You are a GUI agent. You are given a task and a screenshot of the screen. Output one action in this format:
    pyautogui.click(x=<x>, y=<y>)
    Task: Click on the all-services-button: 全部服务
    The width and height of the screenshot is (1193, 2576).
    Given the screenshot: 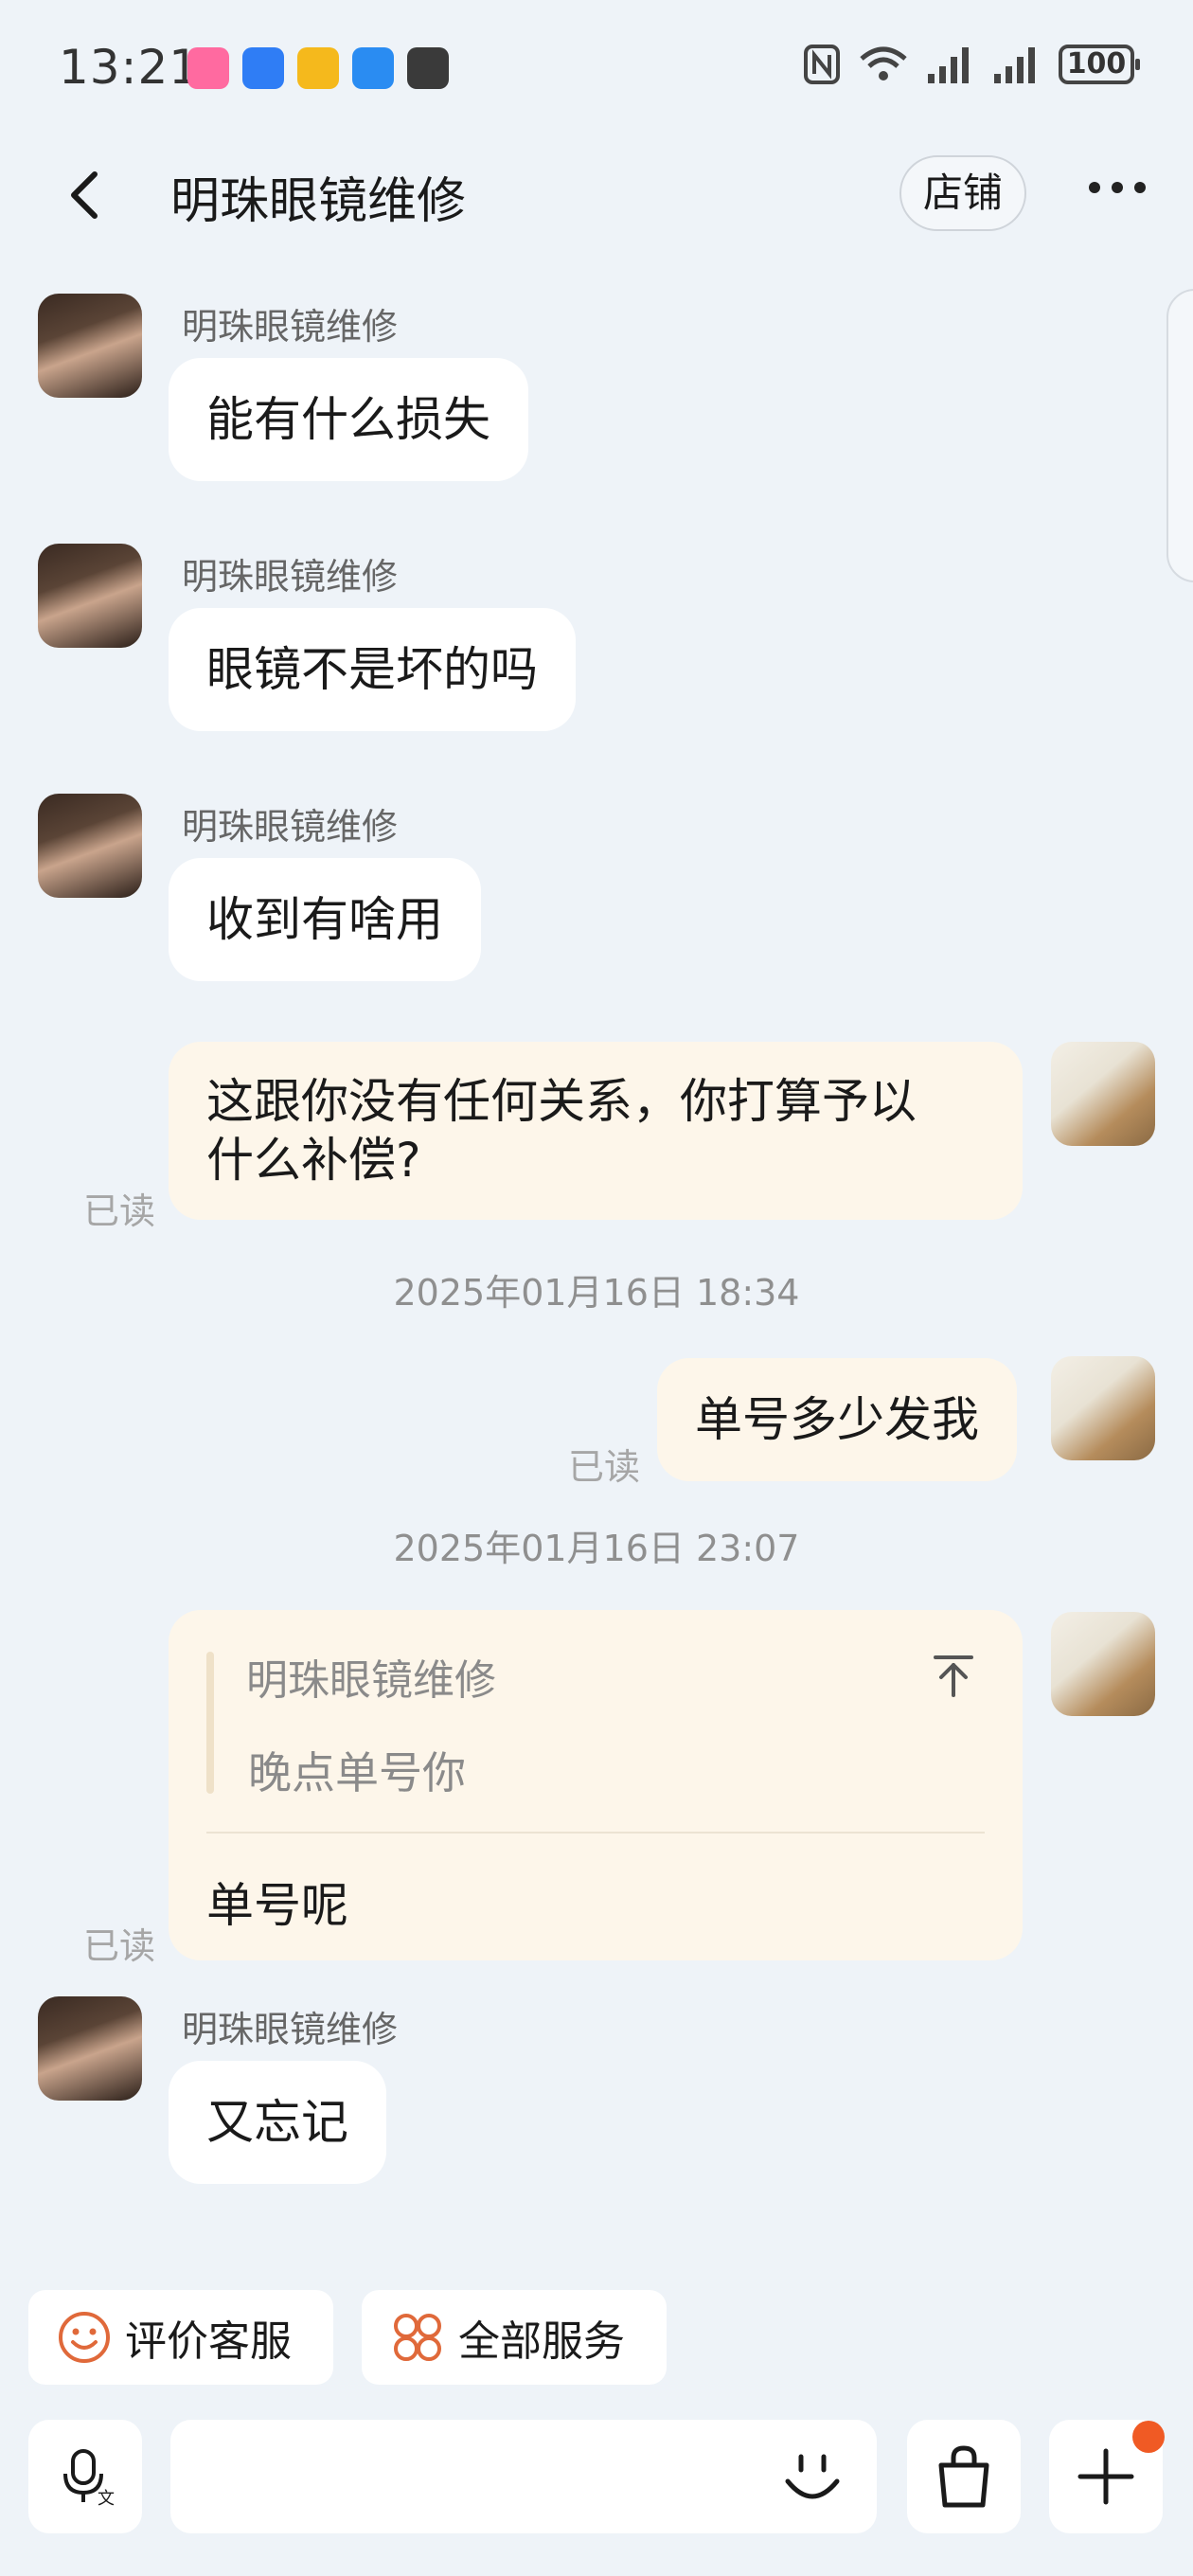 What is the action you would take?
    pyautogui.click(x=514, y=2337)
    